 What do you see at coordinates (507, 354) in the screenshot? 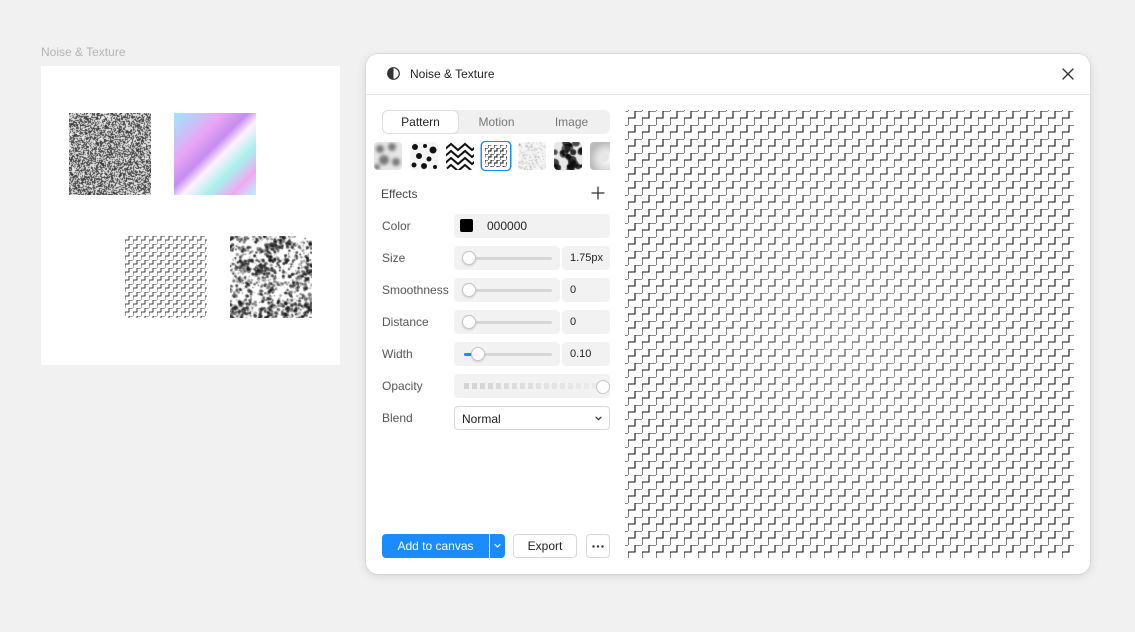
I see `width-slider` at bounding box center [507, 354].